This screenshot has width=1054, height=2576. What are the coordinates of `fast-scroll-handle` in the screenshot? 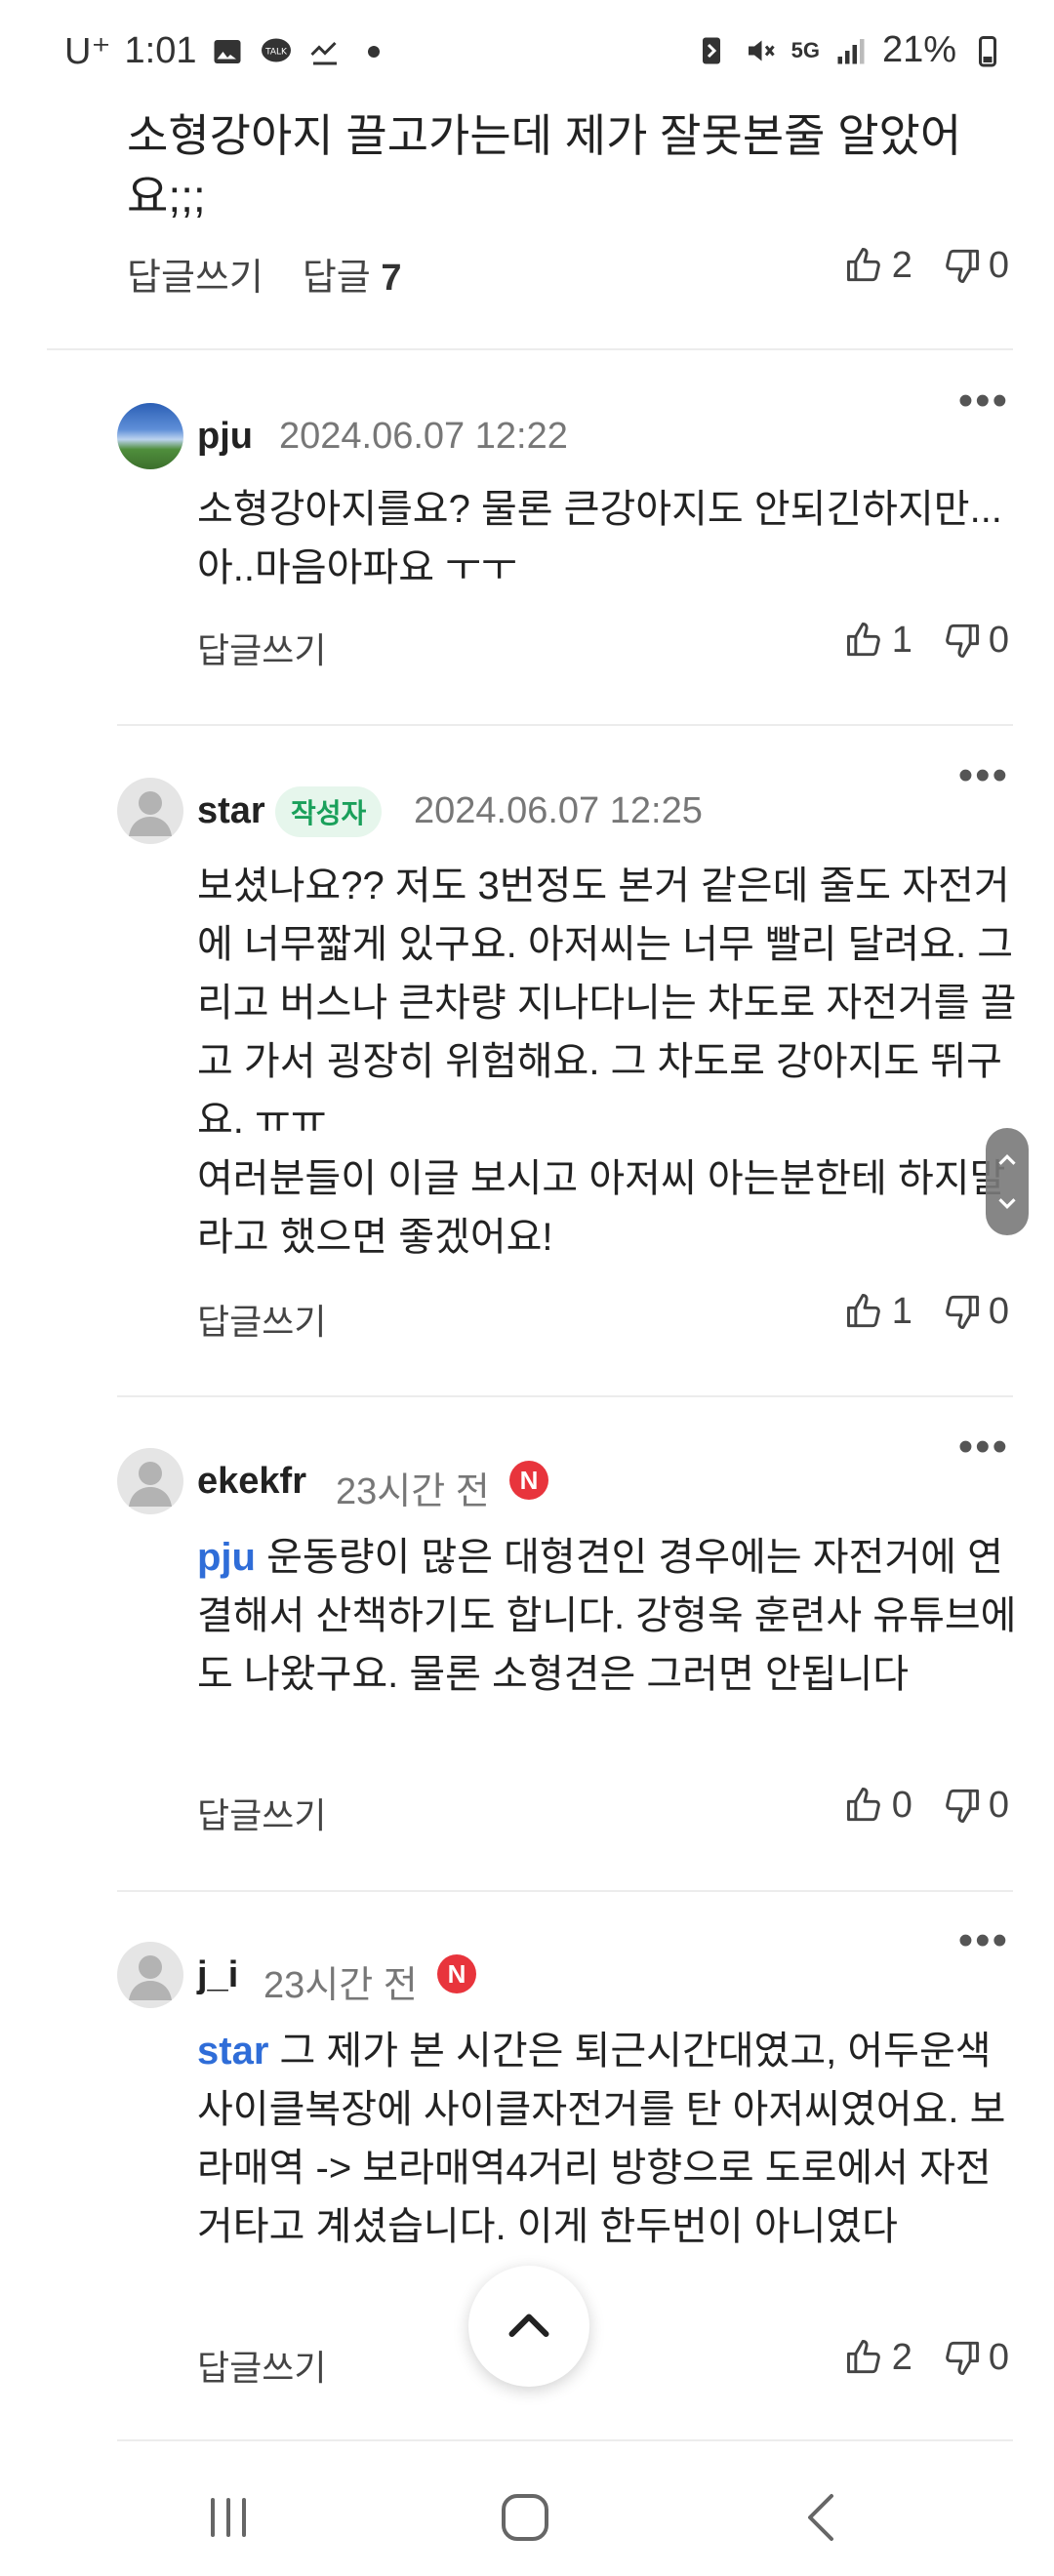 It's located at (1007, 1181).